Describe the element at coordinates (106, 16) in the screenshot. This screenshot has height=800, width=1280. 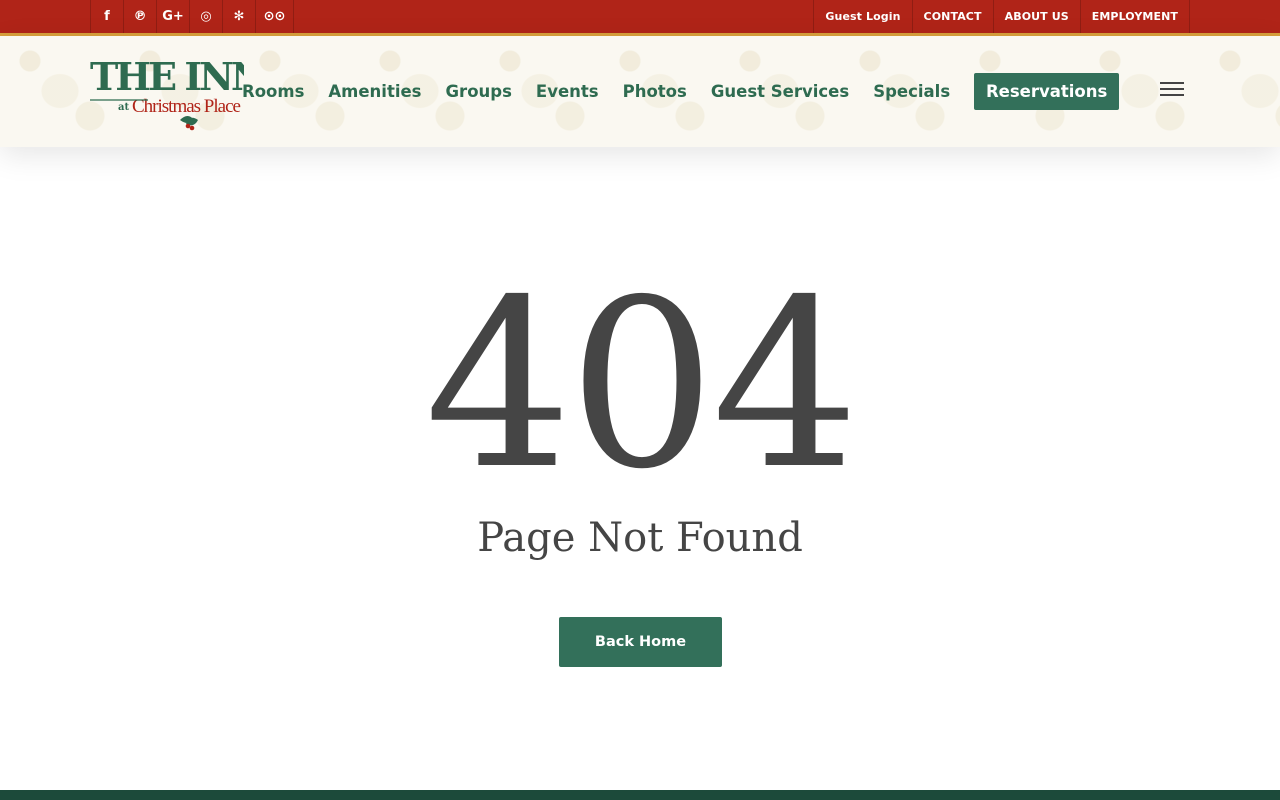
I see `facebook-icon: f` at that location.